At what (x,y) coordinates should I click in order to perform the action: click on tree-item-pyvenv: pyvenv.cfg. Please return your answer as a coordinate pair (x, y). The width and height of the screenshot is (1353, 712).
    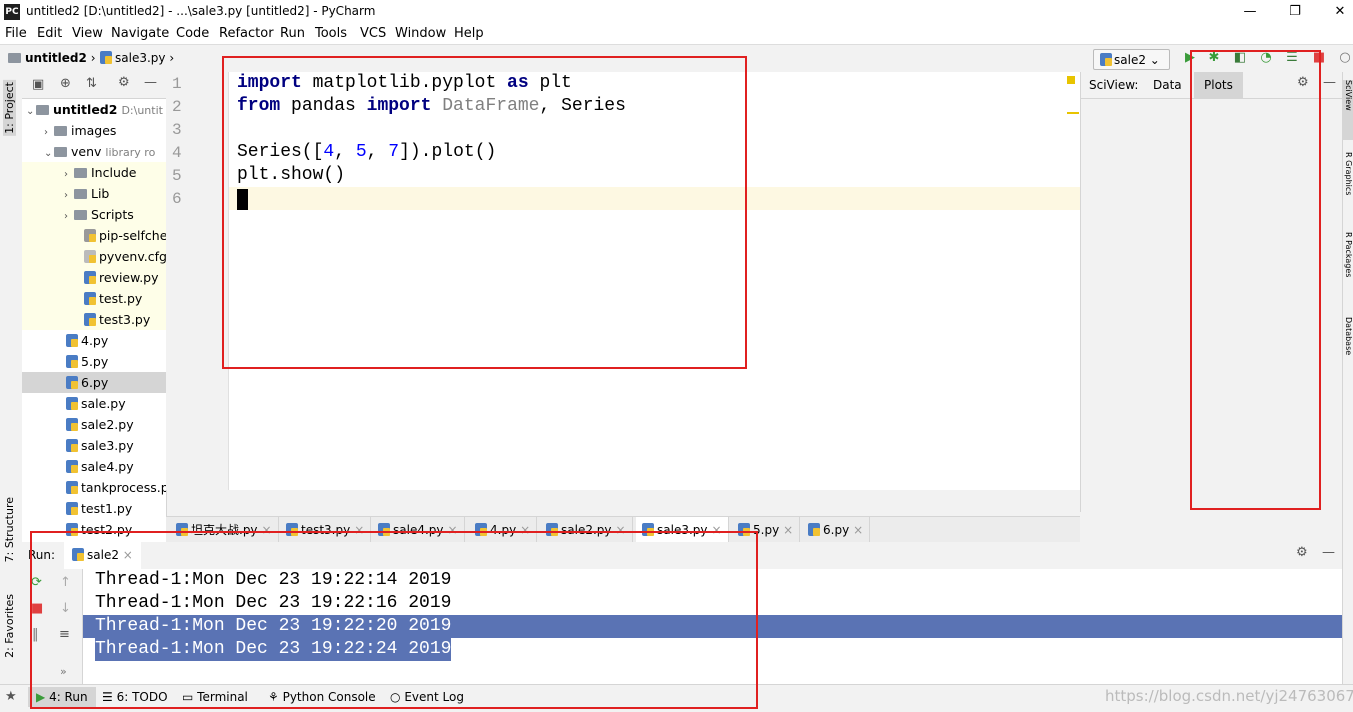
    Looking at the image, I should click on (94, 256).